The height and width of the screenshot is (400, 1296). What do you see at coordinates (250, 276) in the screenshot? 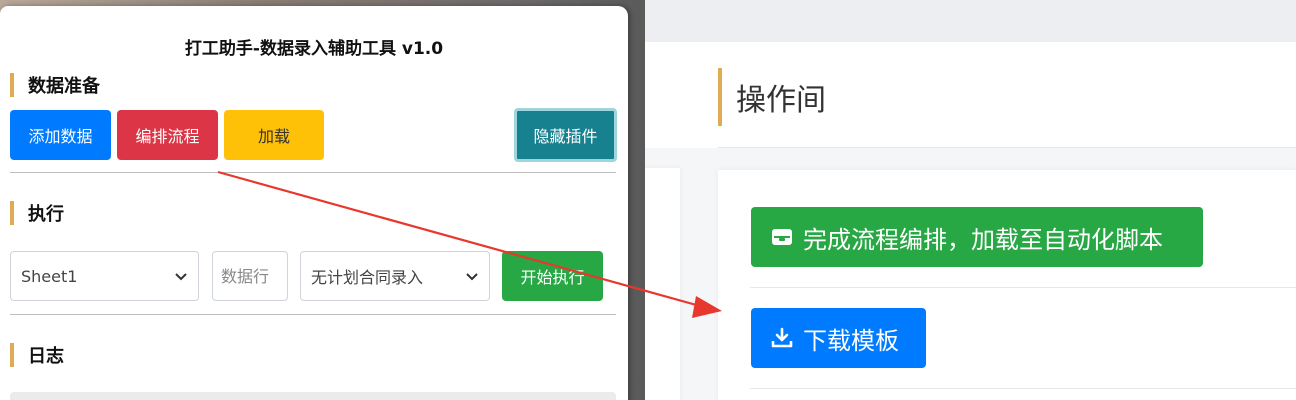
I see `data-row-input` at bounding box center [250, 276].